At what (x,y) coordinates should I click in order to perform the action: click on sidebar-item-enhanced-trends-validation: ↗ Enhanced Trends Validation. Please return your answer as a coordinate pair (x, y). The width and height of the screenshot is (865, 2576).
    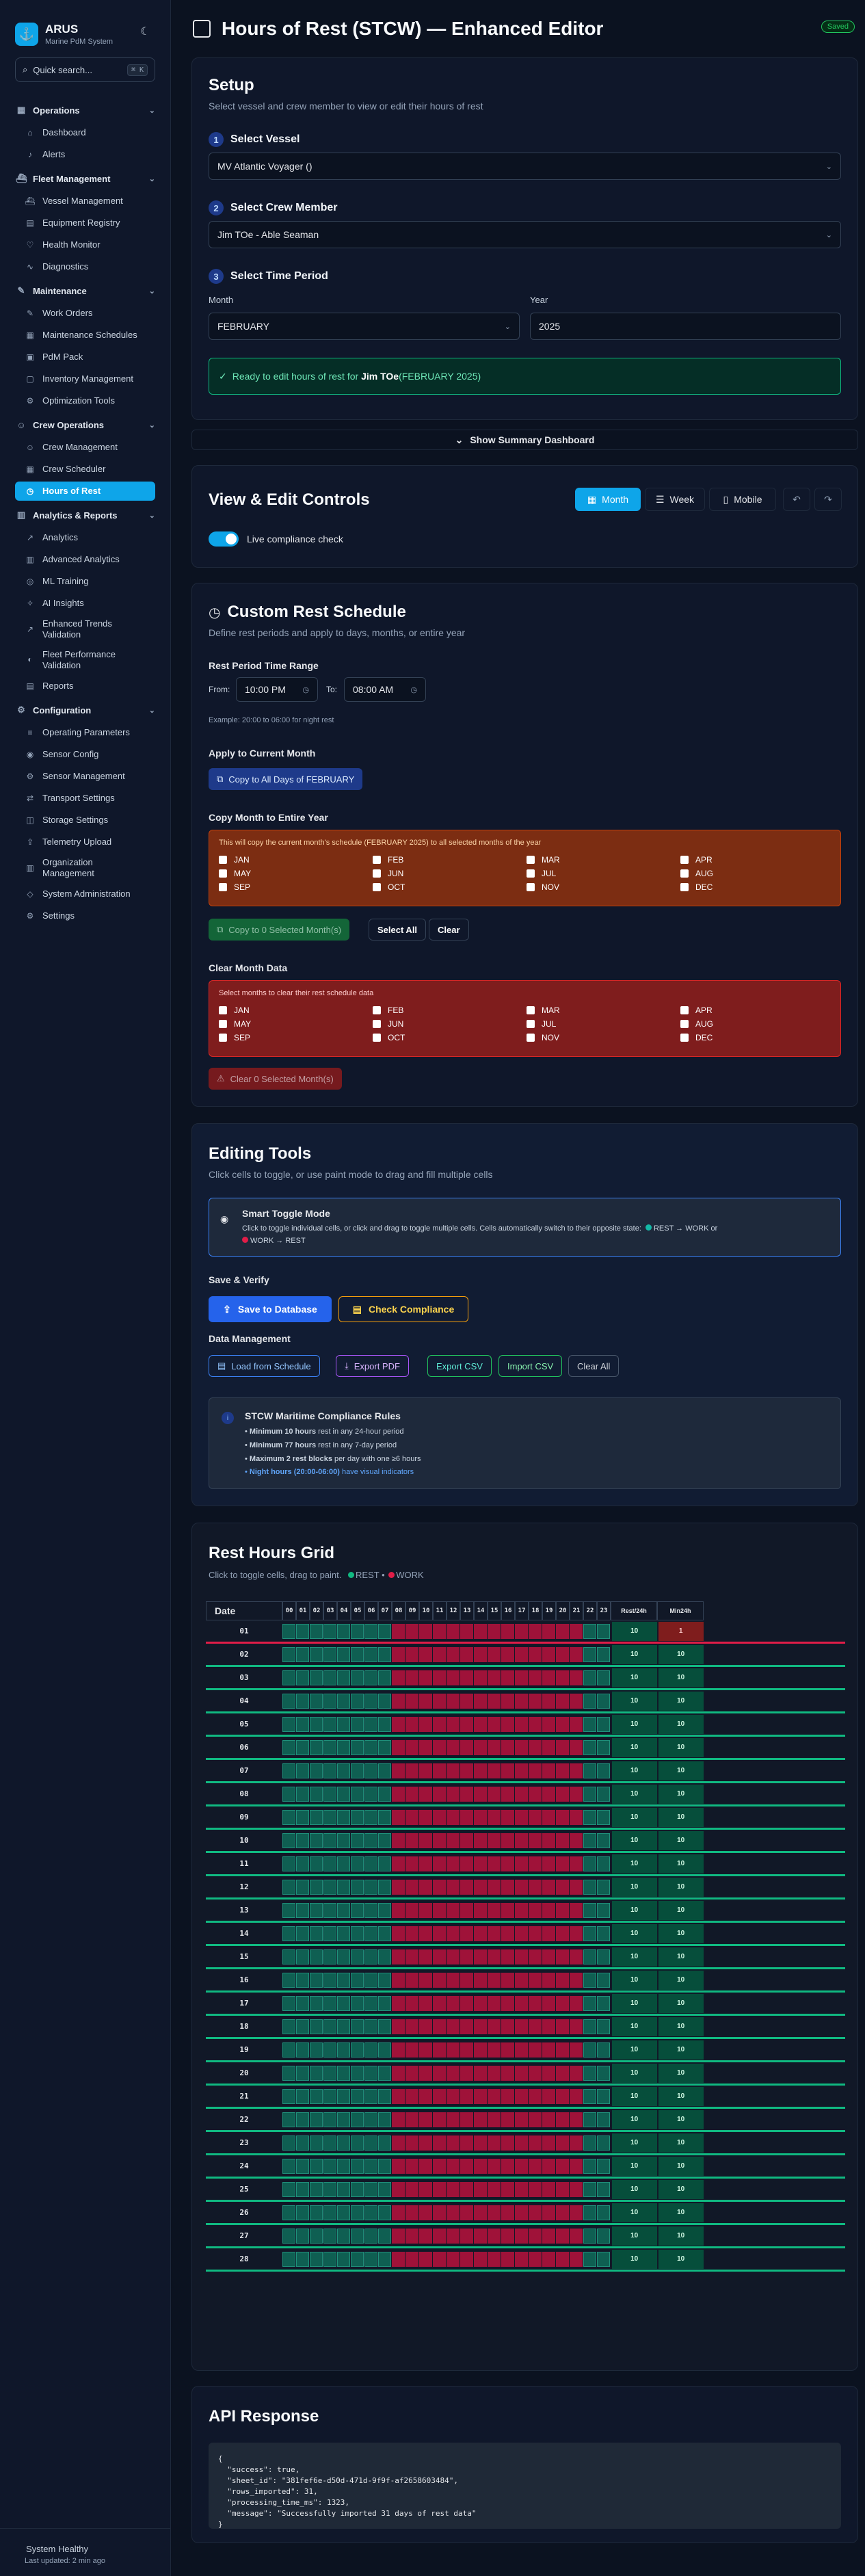
    Looking at the image, I should click on (85, 630).